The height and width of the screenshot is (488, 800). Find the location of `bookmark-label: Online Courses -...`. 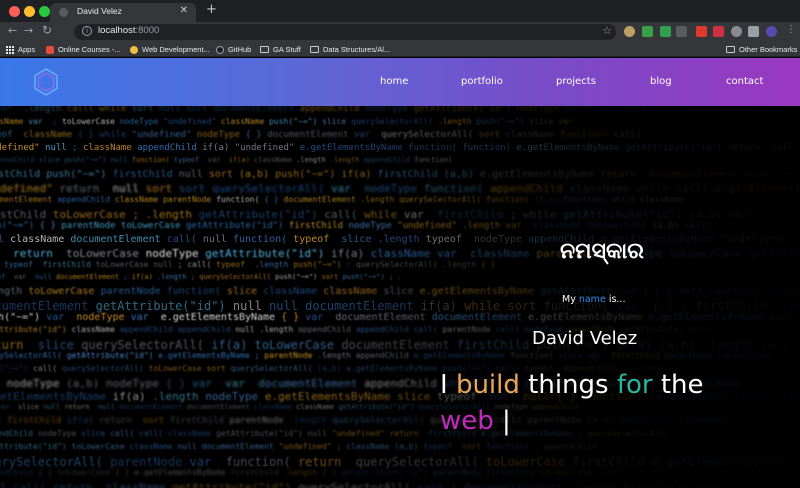

bookmark-label: Online Courses -... is located at coordinates (89, 49).